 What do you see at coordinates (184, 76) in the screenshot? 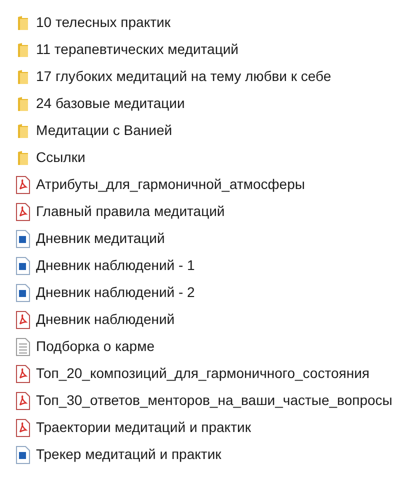
I see `file-name: 17 глубоких медитаций на тему любви к себе` at bounding box center [184, 76].